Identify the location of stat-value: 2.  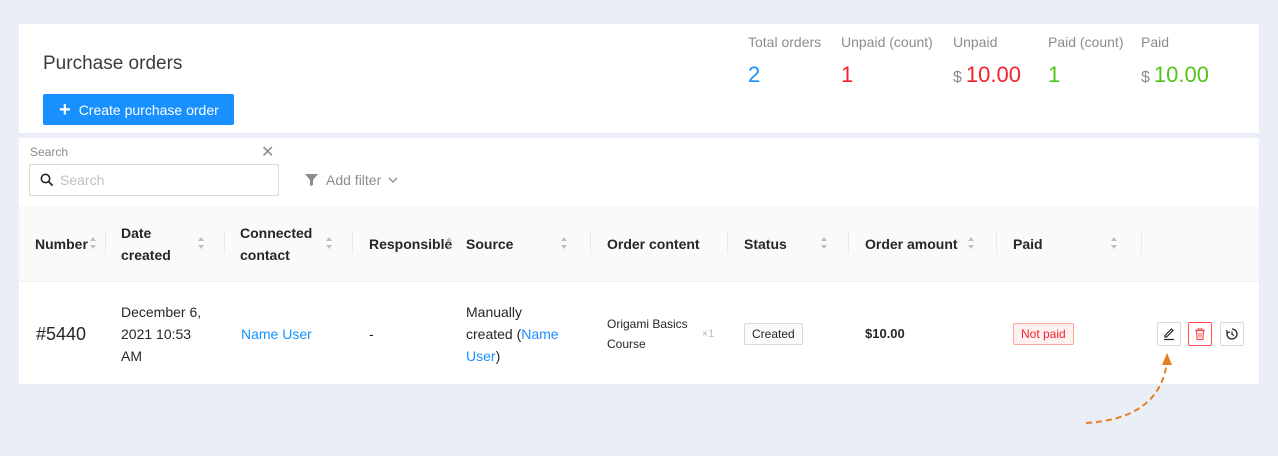
(784, 75).